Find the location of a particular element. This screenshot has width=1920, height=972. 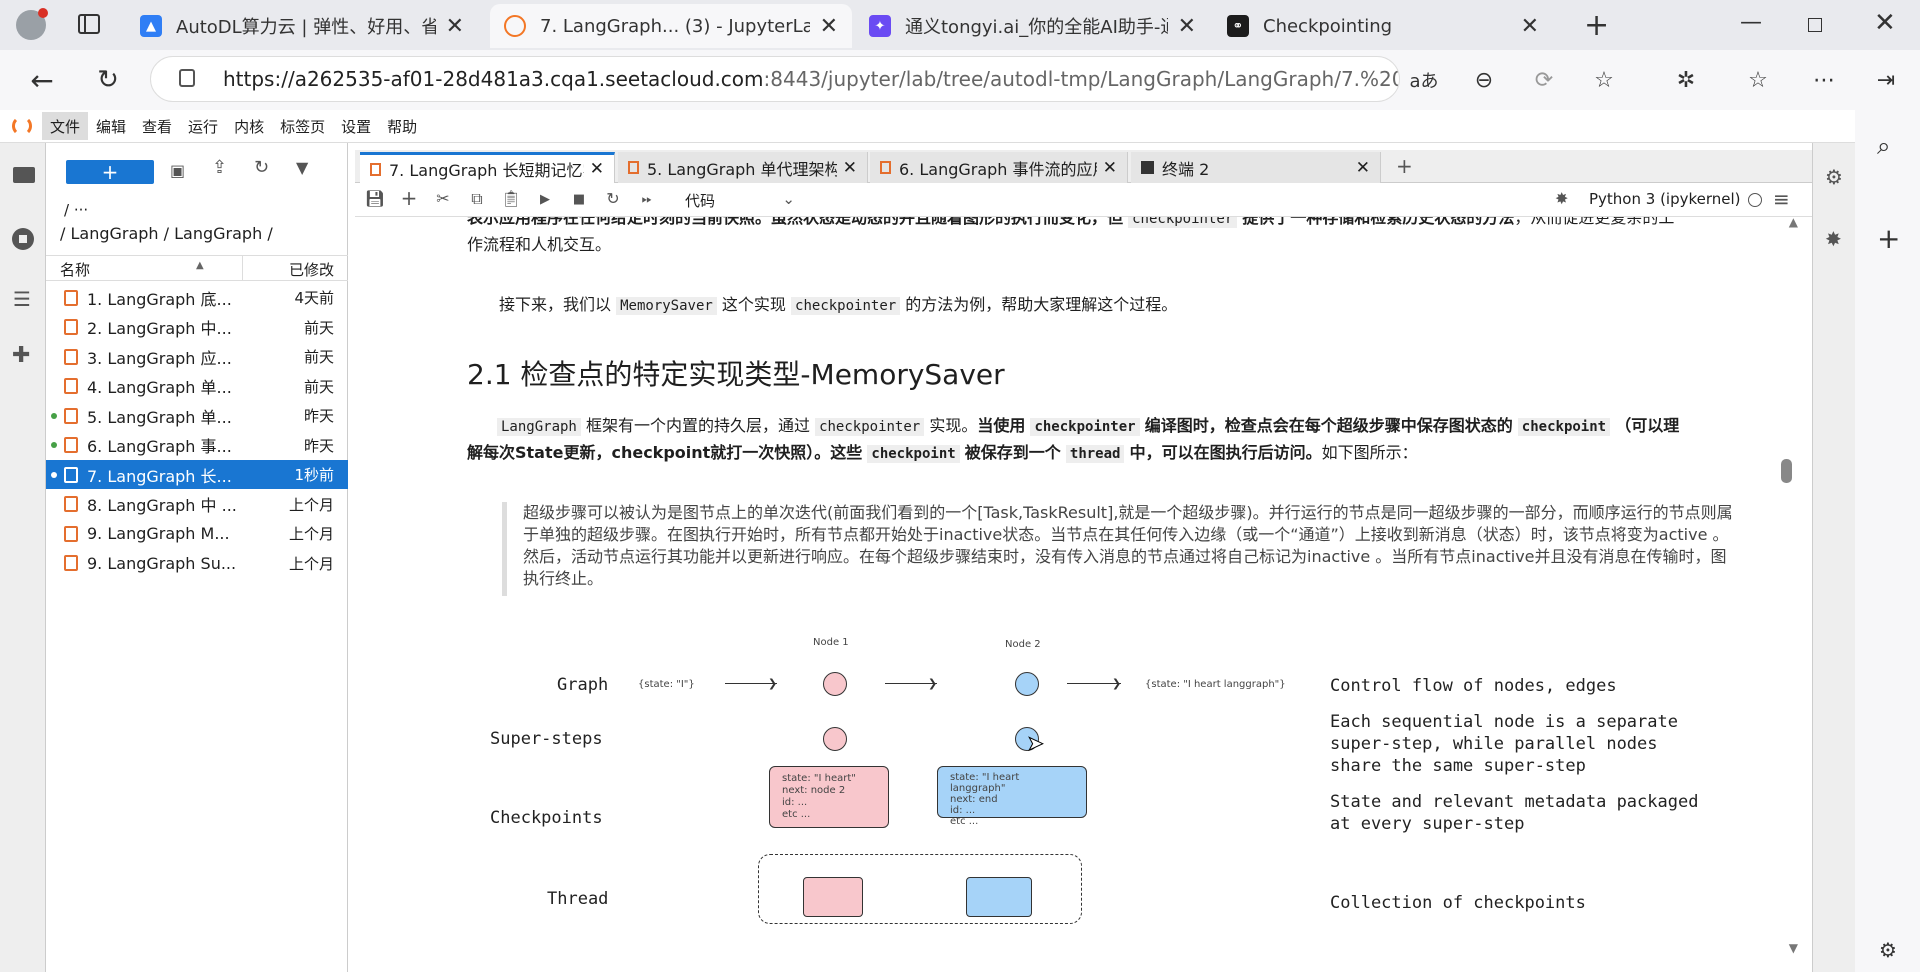

menu-tabs: 标签页 is located at coordinates (302, 126).